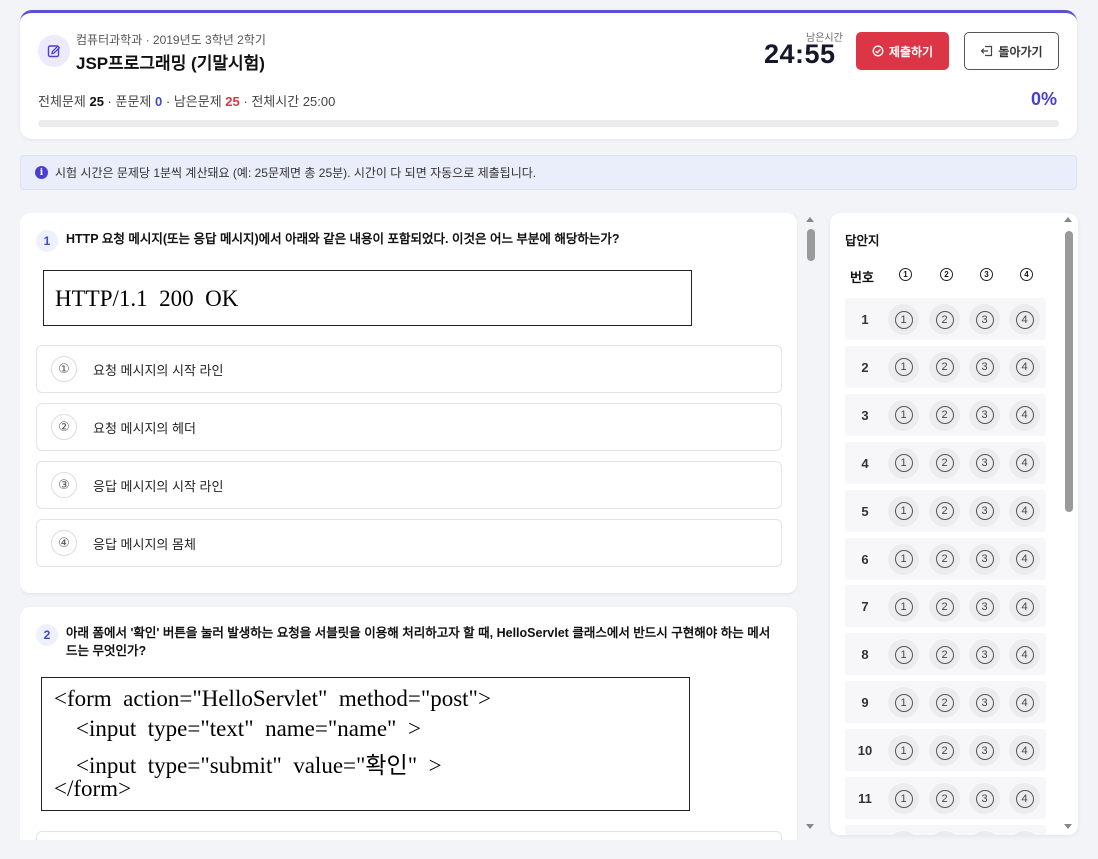 This screenshot has width=1098, height=859. I want to click on choice-option-4: ④ 응답 메시지의 몸체, so click(409, 543).